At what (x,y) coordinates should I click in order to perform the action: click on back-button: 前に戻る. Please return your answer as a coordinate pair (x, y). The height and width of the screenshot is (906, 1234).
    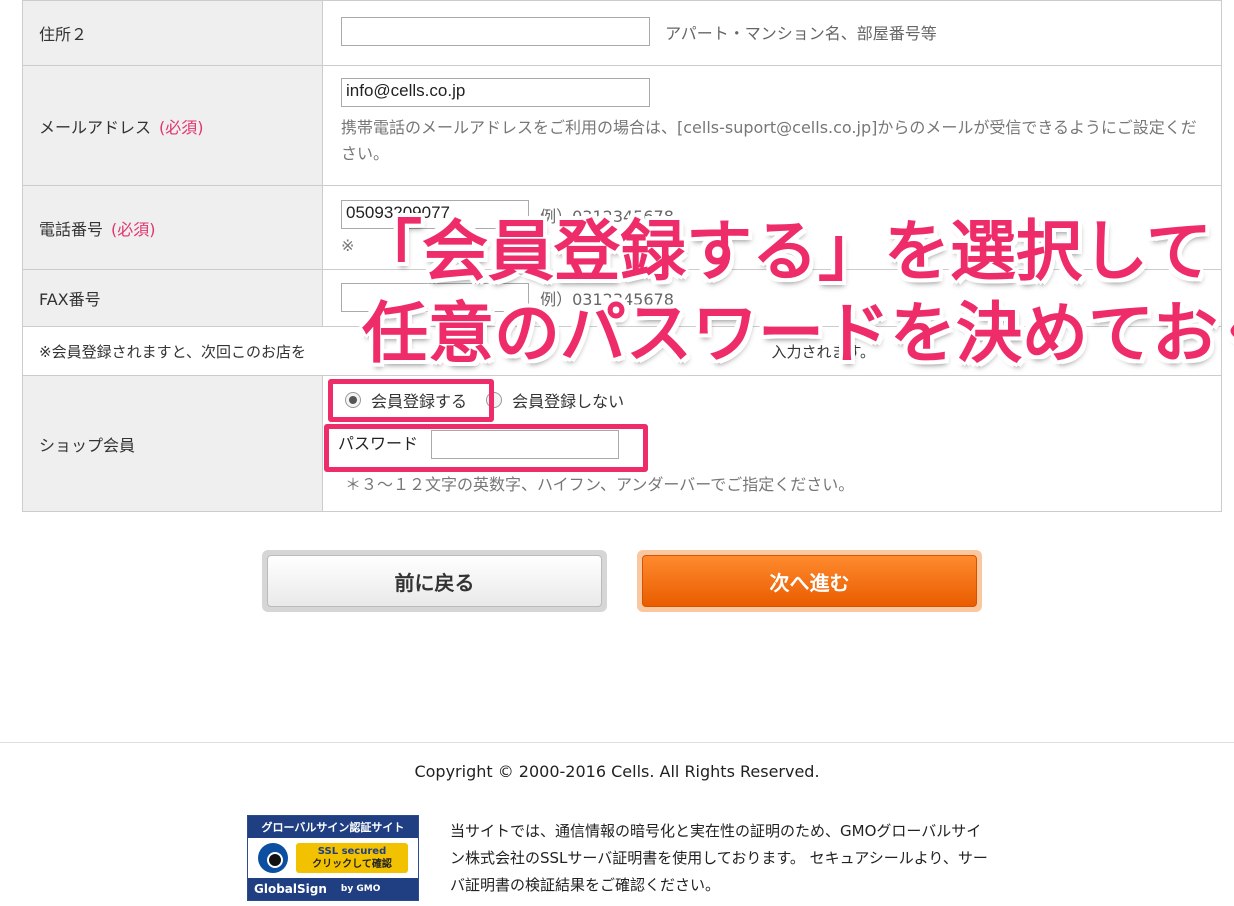
    Looking at the image, I should click on (434, 581).